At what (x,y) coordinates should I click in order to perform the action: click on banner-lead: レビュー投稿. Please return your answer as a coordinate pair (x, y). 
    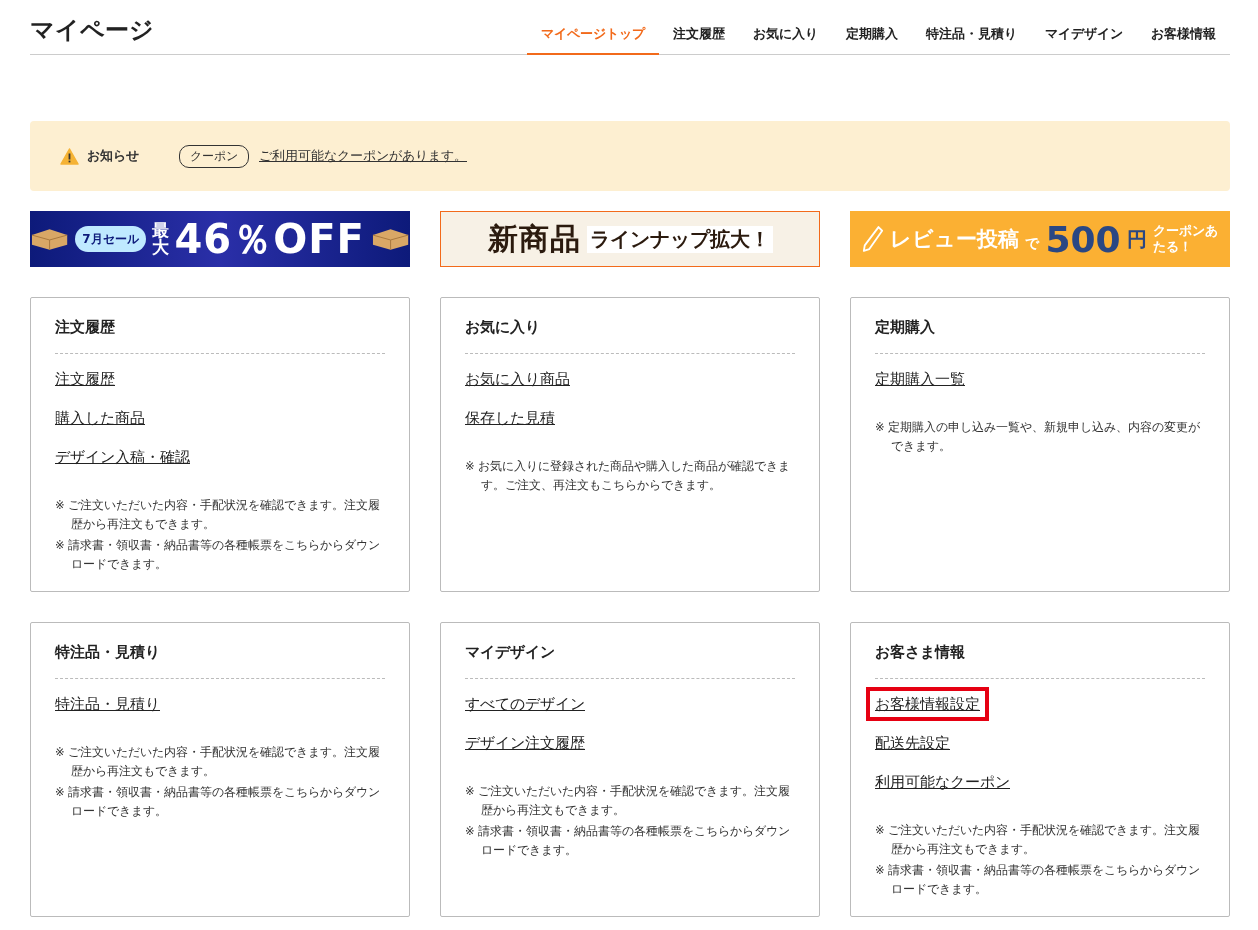
    Looking at the image, I should click on (955, 239).